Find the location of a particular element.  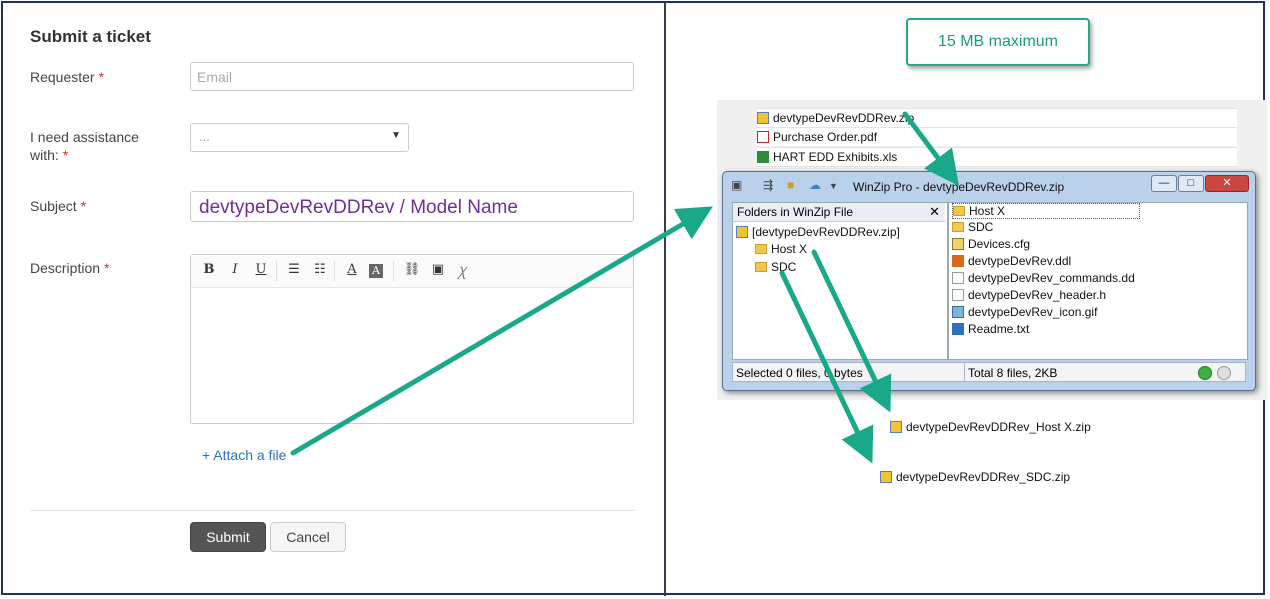

extract-icon: ⇶ is located at coordinates (768, 185).